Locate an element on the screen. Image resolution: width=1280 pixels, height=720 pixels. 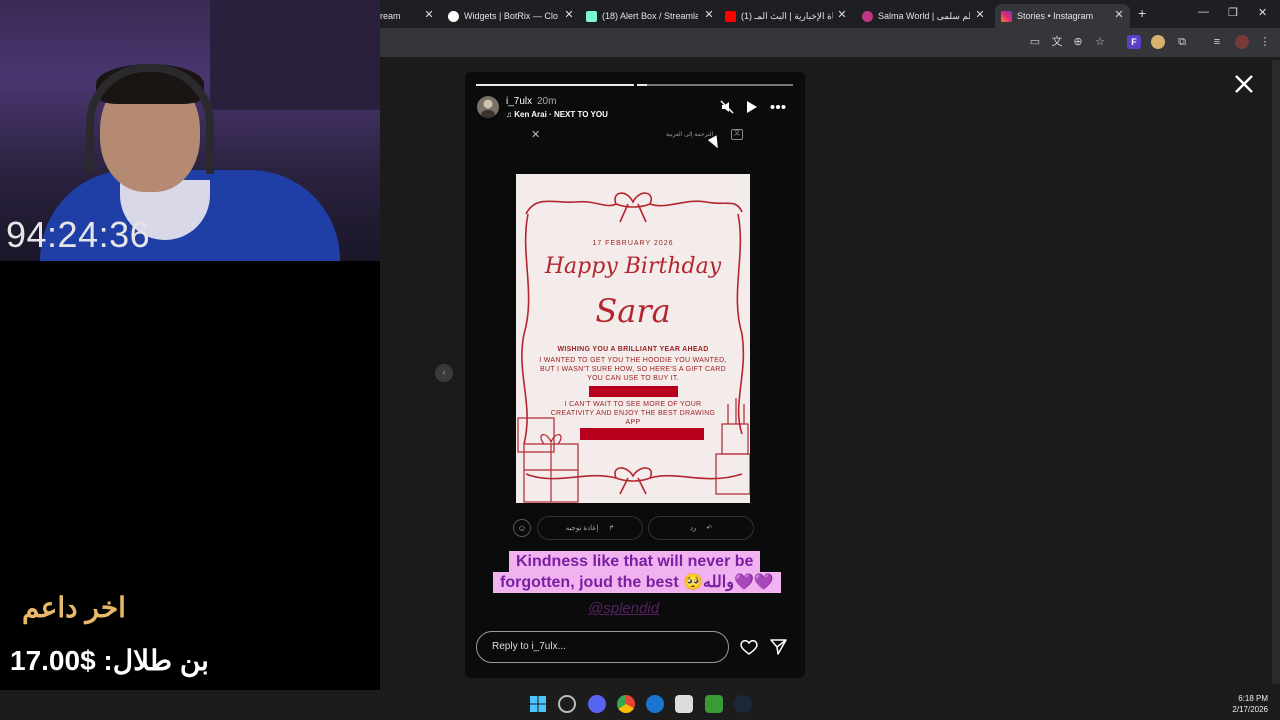
story-music: ♫ Ken Arai · NEXT TO YOU is located at coordinates (557, 114).